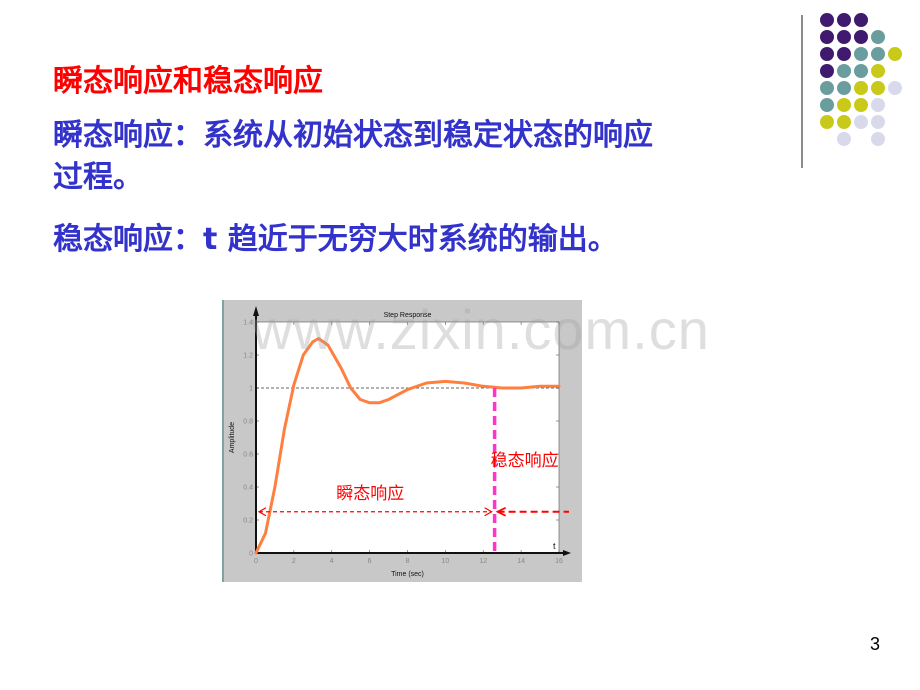 The image size is (920, 690). Describe the element at coordinates (188, 81) in the screenshot. I see `slide-title: 瞬态响应和稳态响应` at that location.